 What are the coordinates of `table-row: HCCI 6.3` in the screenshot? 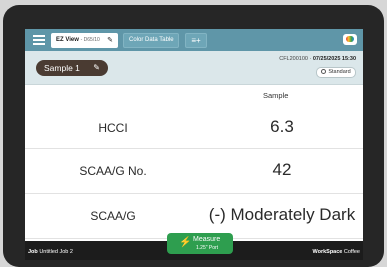 It's located at (194, 127).